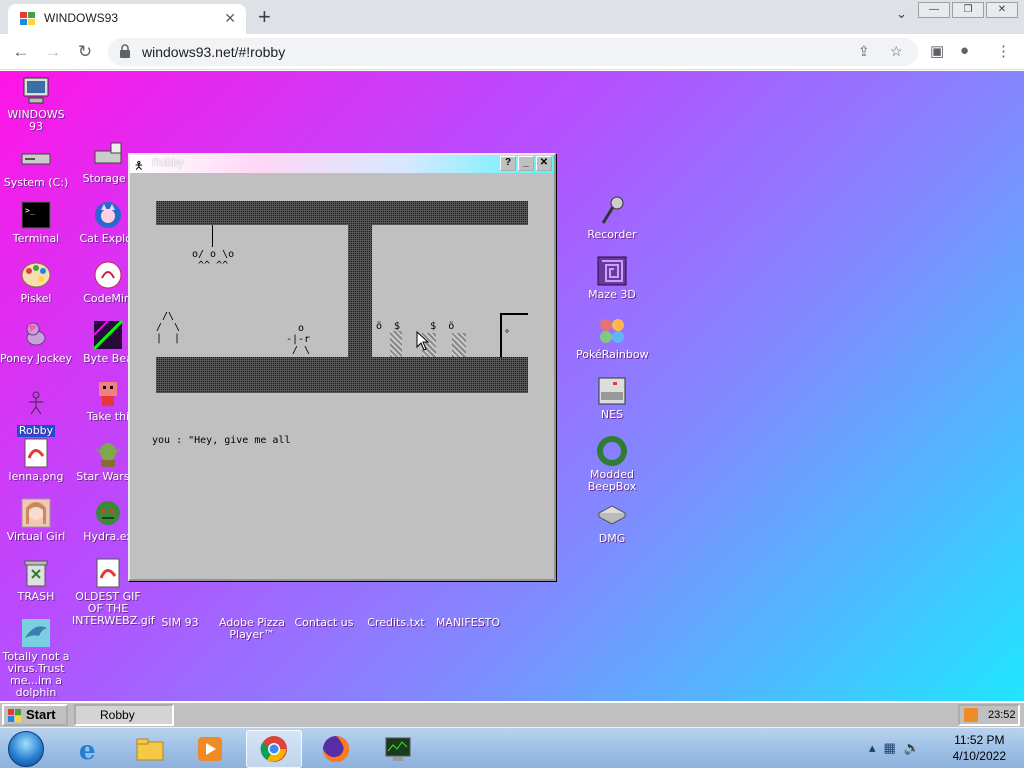 This screenshot has width=1024, height=768. Describe the element at coordinates (53, 52) in the screenshot. I see `forward-arrow-icon: →` at that location.